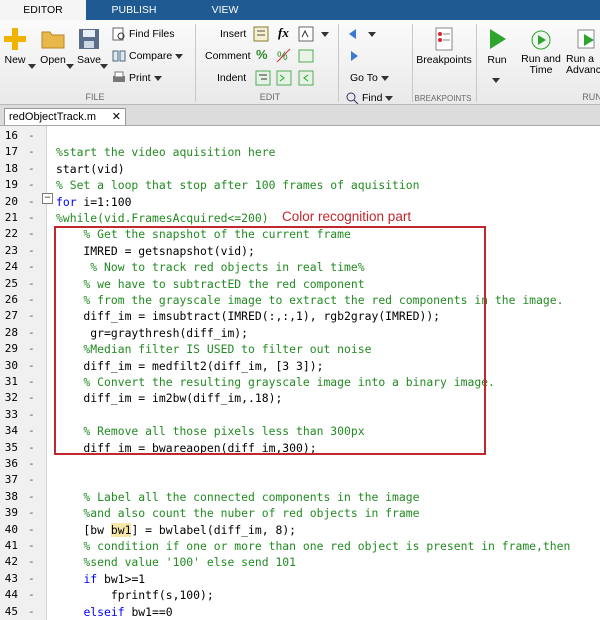 The width and height of the screenshot is (600, 620). What do you see at coordinates (444, 60) in the screenshot?
I see `breakpoints-label: Breakpoints` at bounding box center [444, 60].